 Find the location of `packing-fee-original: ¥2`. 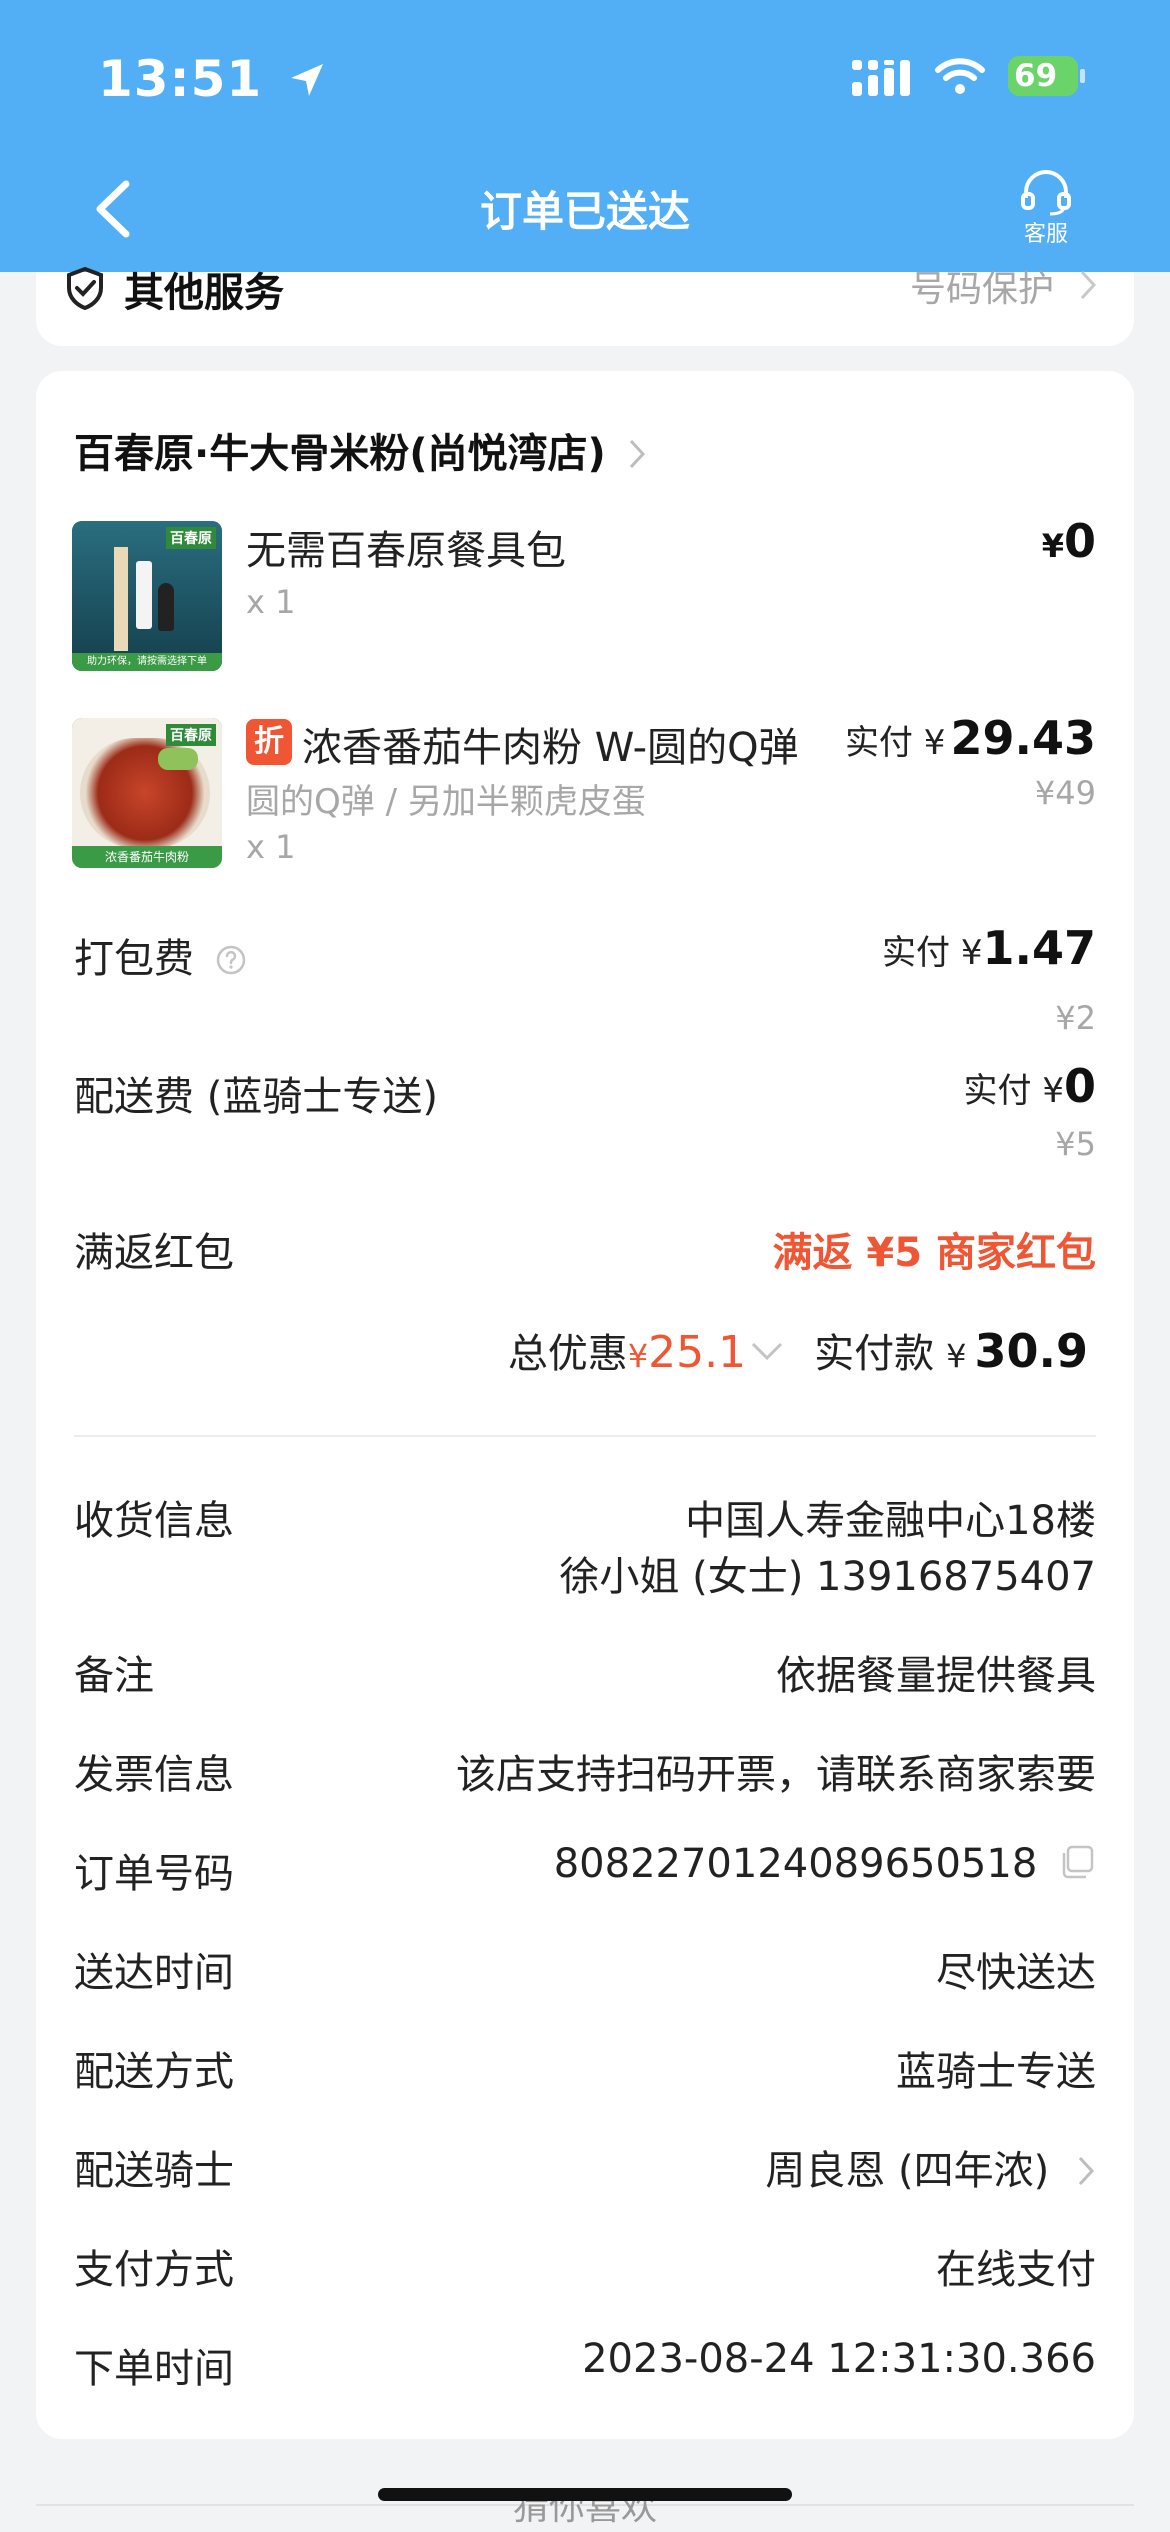

packing-fee-original: ¥2 is located at coordinates (1075, 1018).